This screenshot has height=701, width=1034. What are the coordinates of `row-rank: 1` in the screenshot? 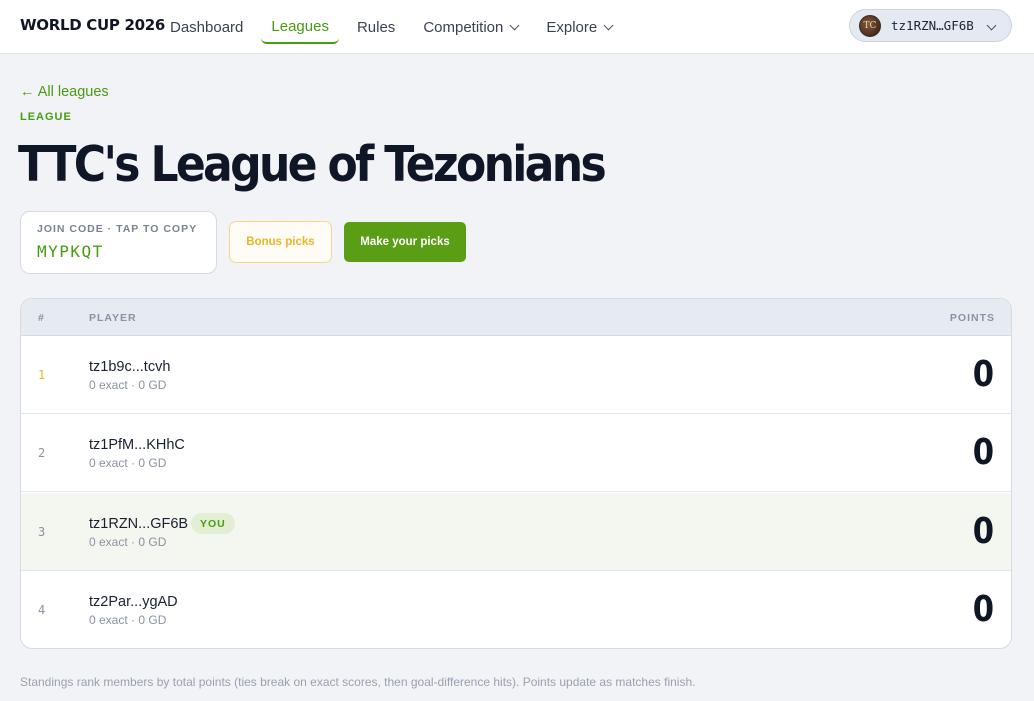 It's located at (42, 375).